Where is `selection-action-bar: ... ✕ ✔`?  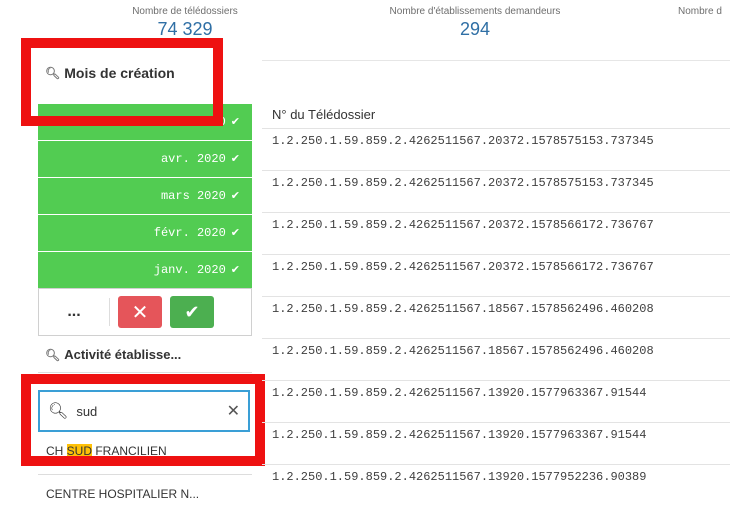 selection-action-bar: ... ✕ ✔ is located at coordinates (145, 312).